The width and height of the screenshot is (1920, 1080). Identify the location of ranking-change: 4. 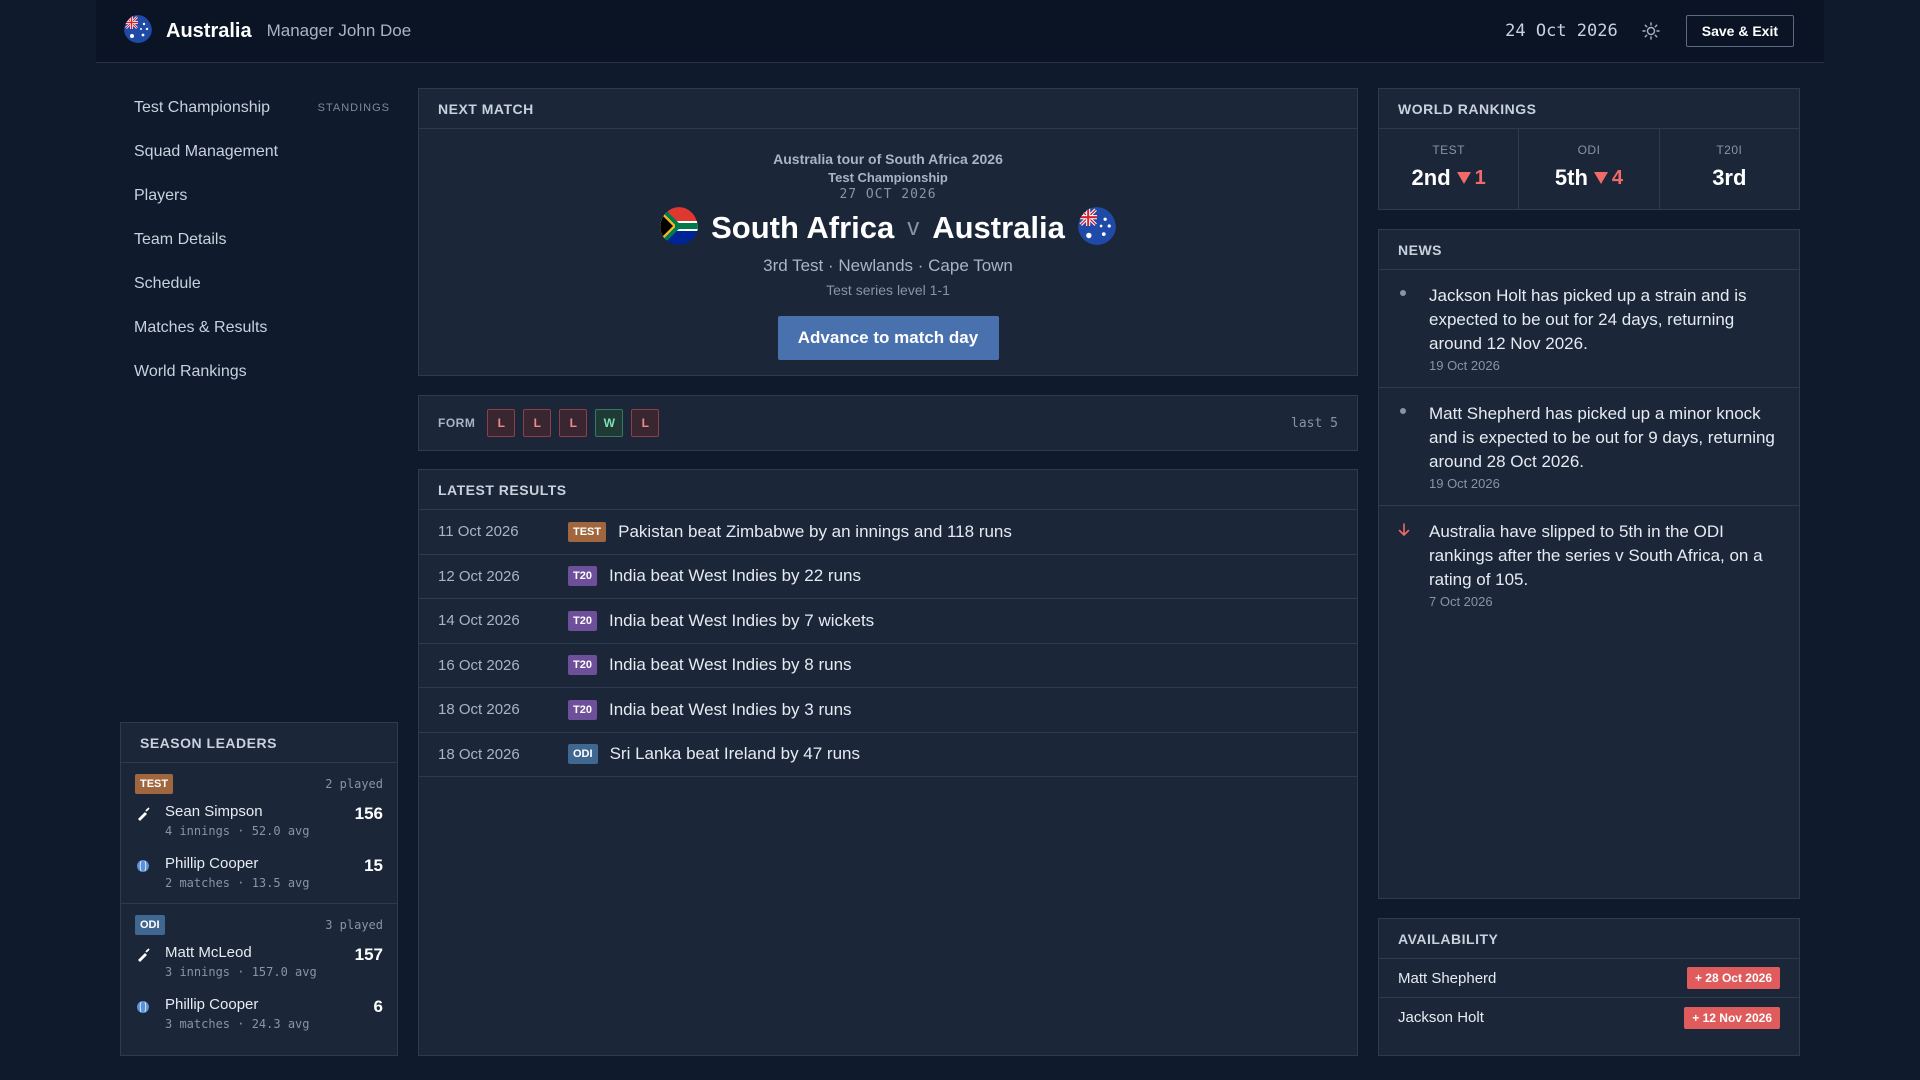
(1608, 178).